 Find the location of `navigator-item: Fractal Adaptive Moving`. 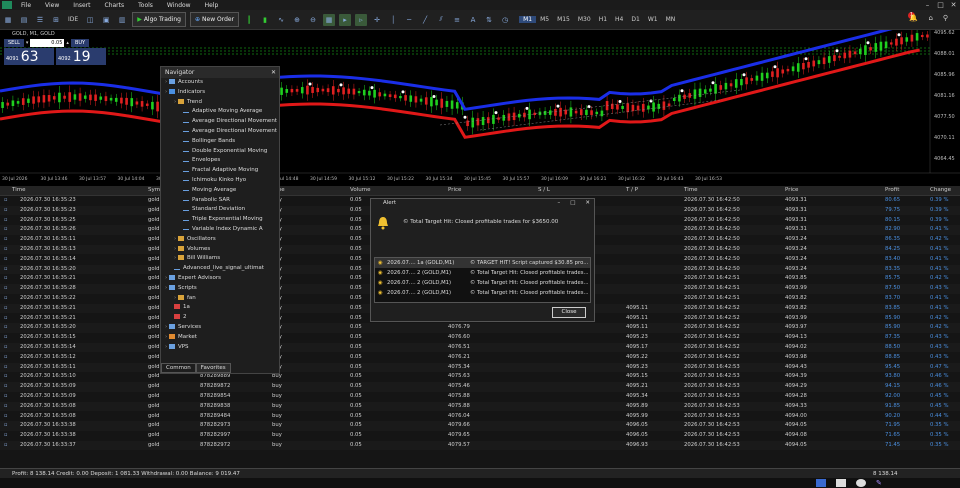

navigator-item: Fractal Adaptive Moving is located at coordinates (220, 171).